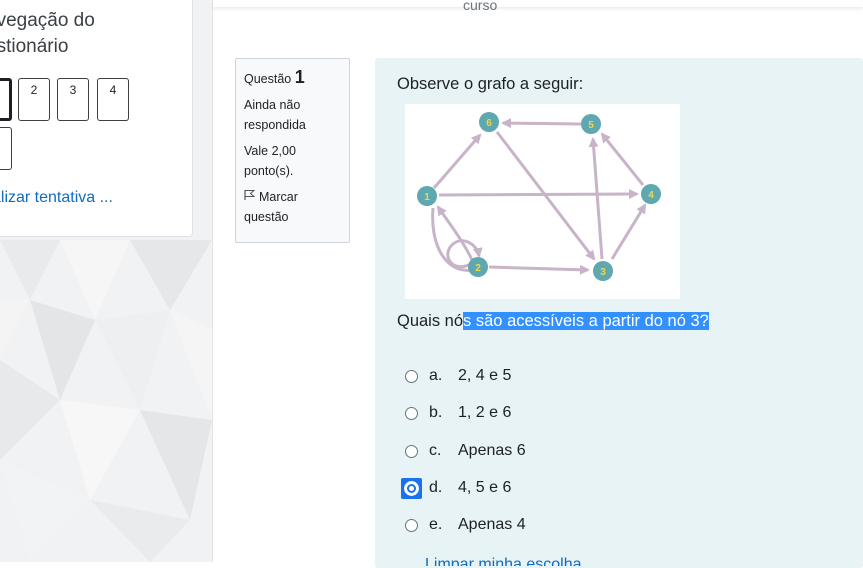 The width and height of the screenshot is (863, 568). I want to click on left-divider, so click(212, 281).